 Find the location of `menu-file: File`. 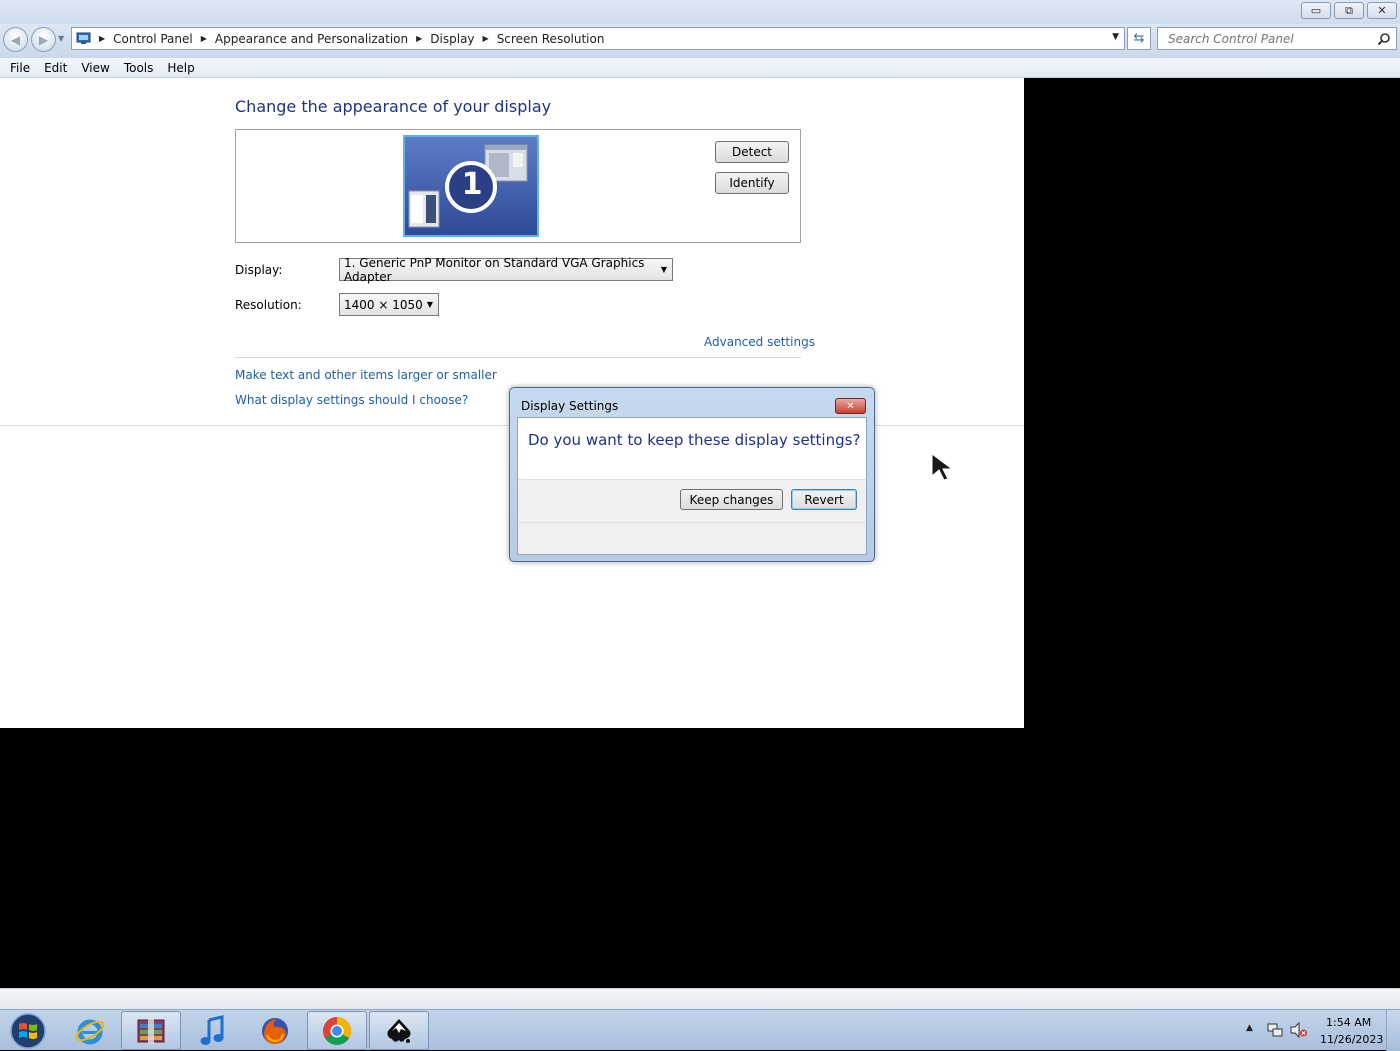

menu-file: File is located at coordinates (20, 68).